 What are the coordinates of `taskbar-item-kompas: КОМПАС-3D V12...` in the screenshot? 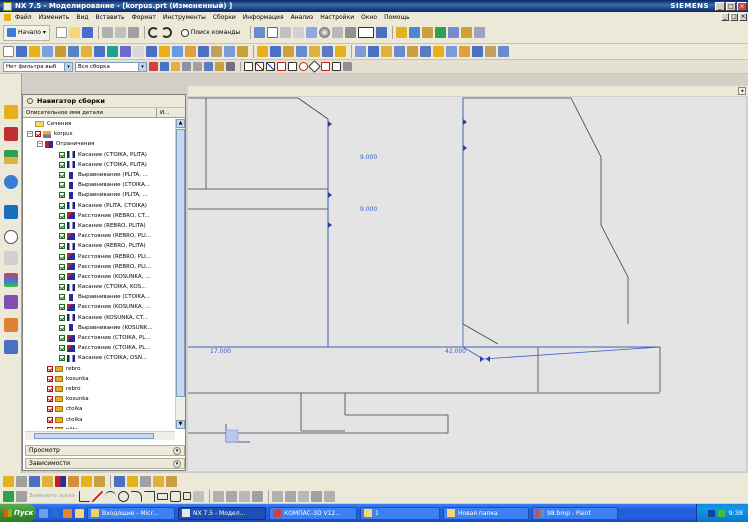 It's located at (313, 513).